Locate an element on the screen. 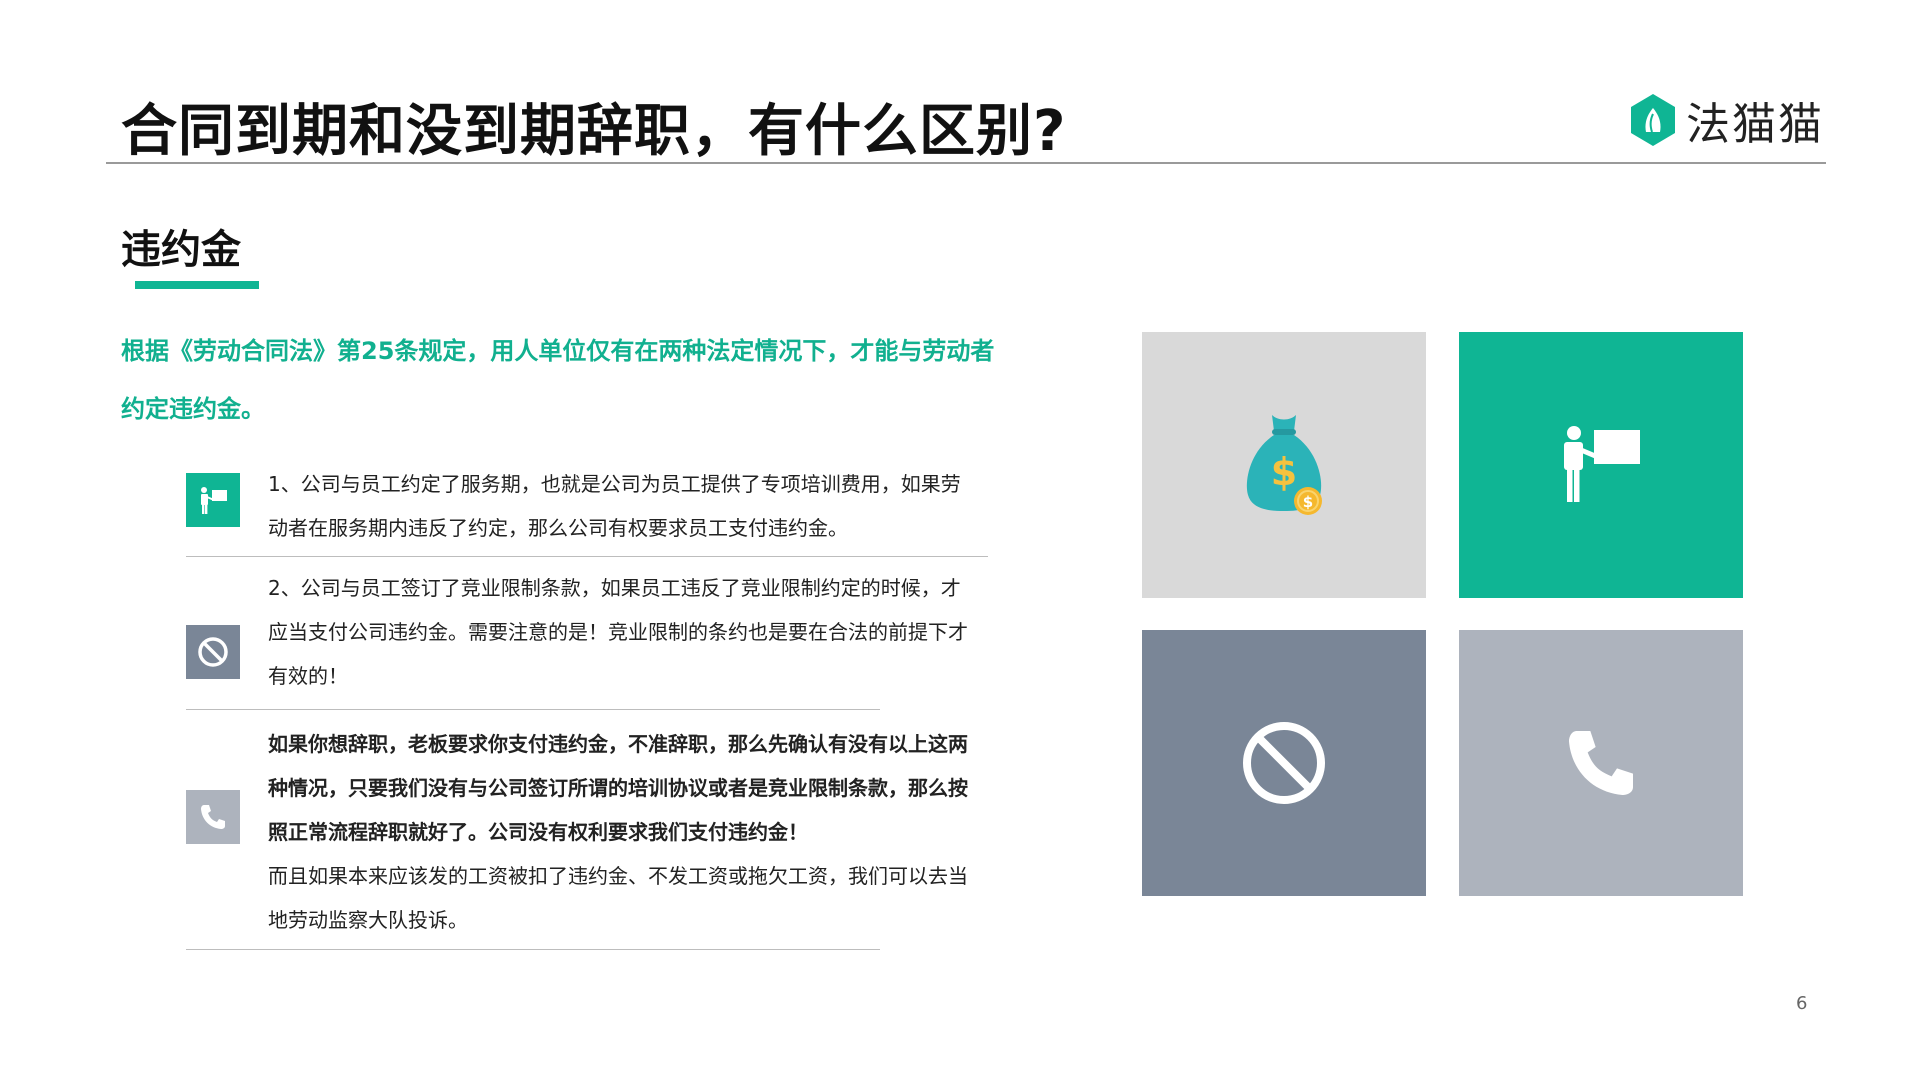 This screenshot has width=1920, height=1080. section-underline is located at coordinates (197, 285).